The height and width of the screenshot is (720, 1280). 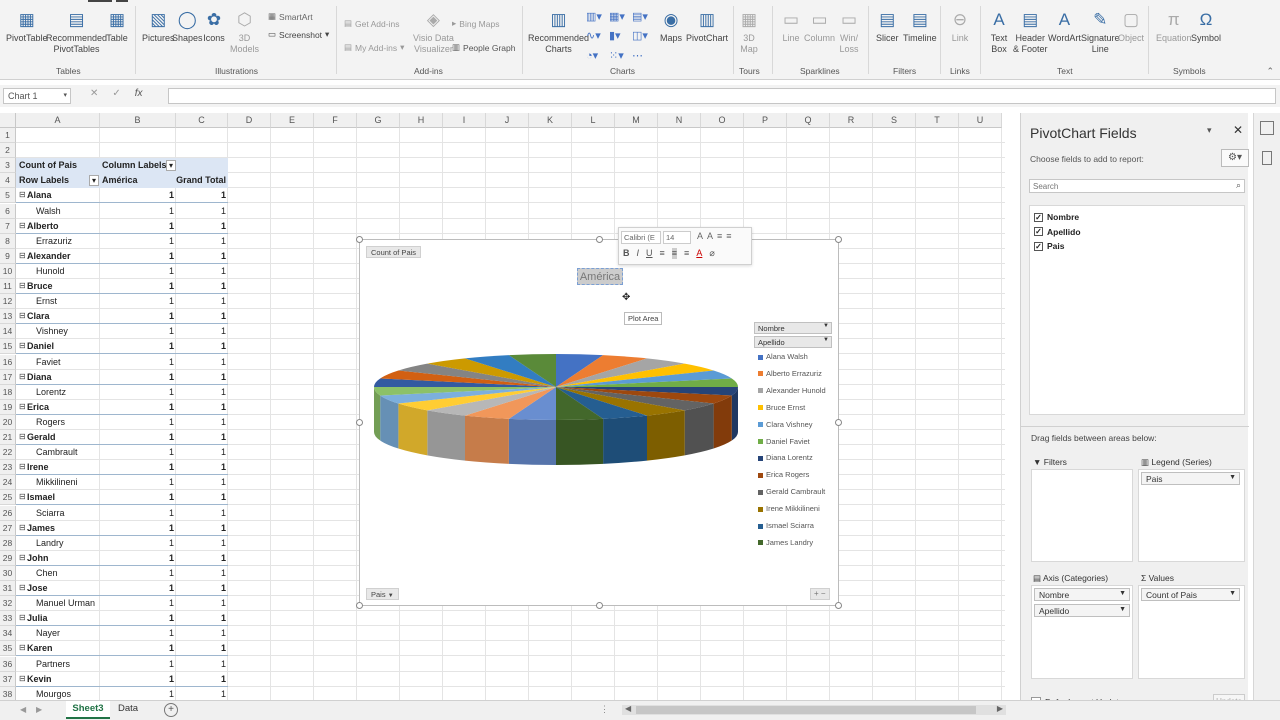 I want to click on column-chart-icon: ▥▾, so click(x=596, y=16).